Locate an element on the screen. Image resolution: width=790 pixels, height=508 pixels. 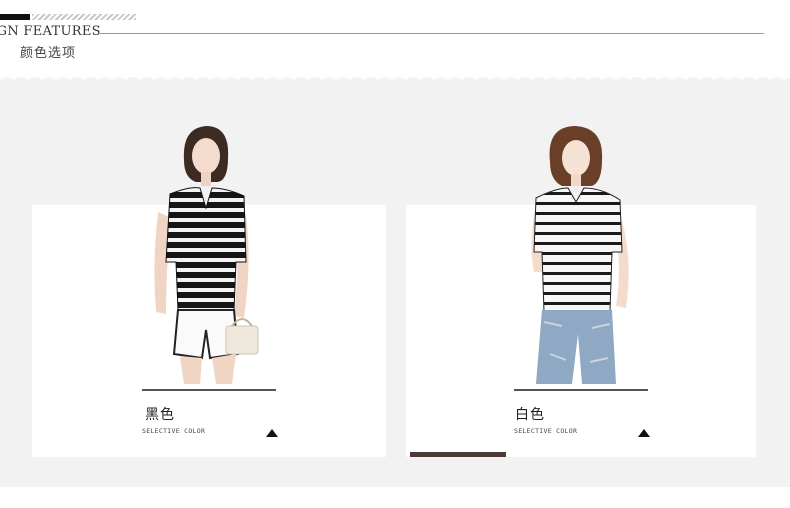
model-white-shirt-image is located at coordinates (580, 255).